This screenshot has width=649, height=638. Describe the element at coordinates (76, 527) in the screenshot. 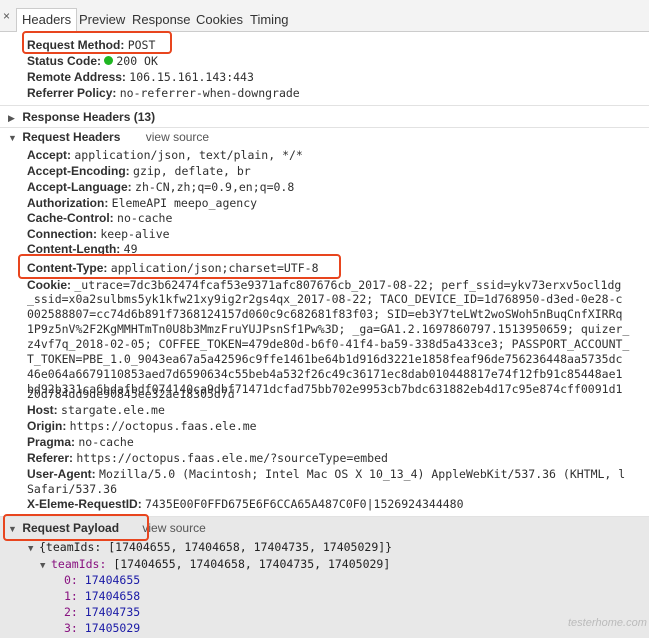

I see `highlight-request-payload` at that location.